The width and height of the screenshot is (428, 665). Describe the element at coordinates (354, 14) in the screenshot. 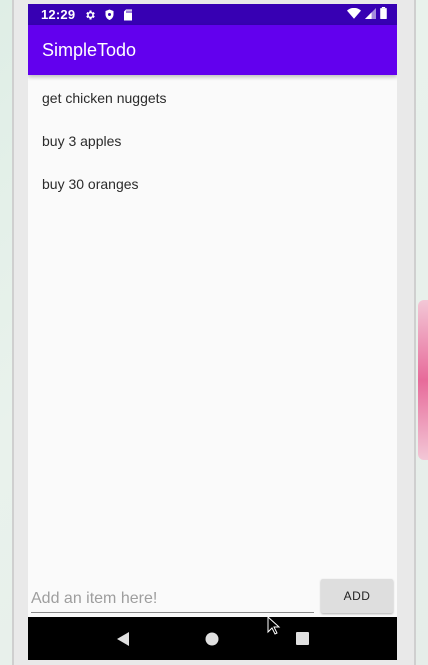

I see `wifi-icon` at that location.